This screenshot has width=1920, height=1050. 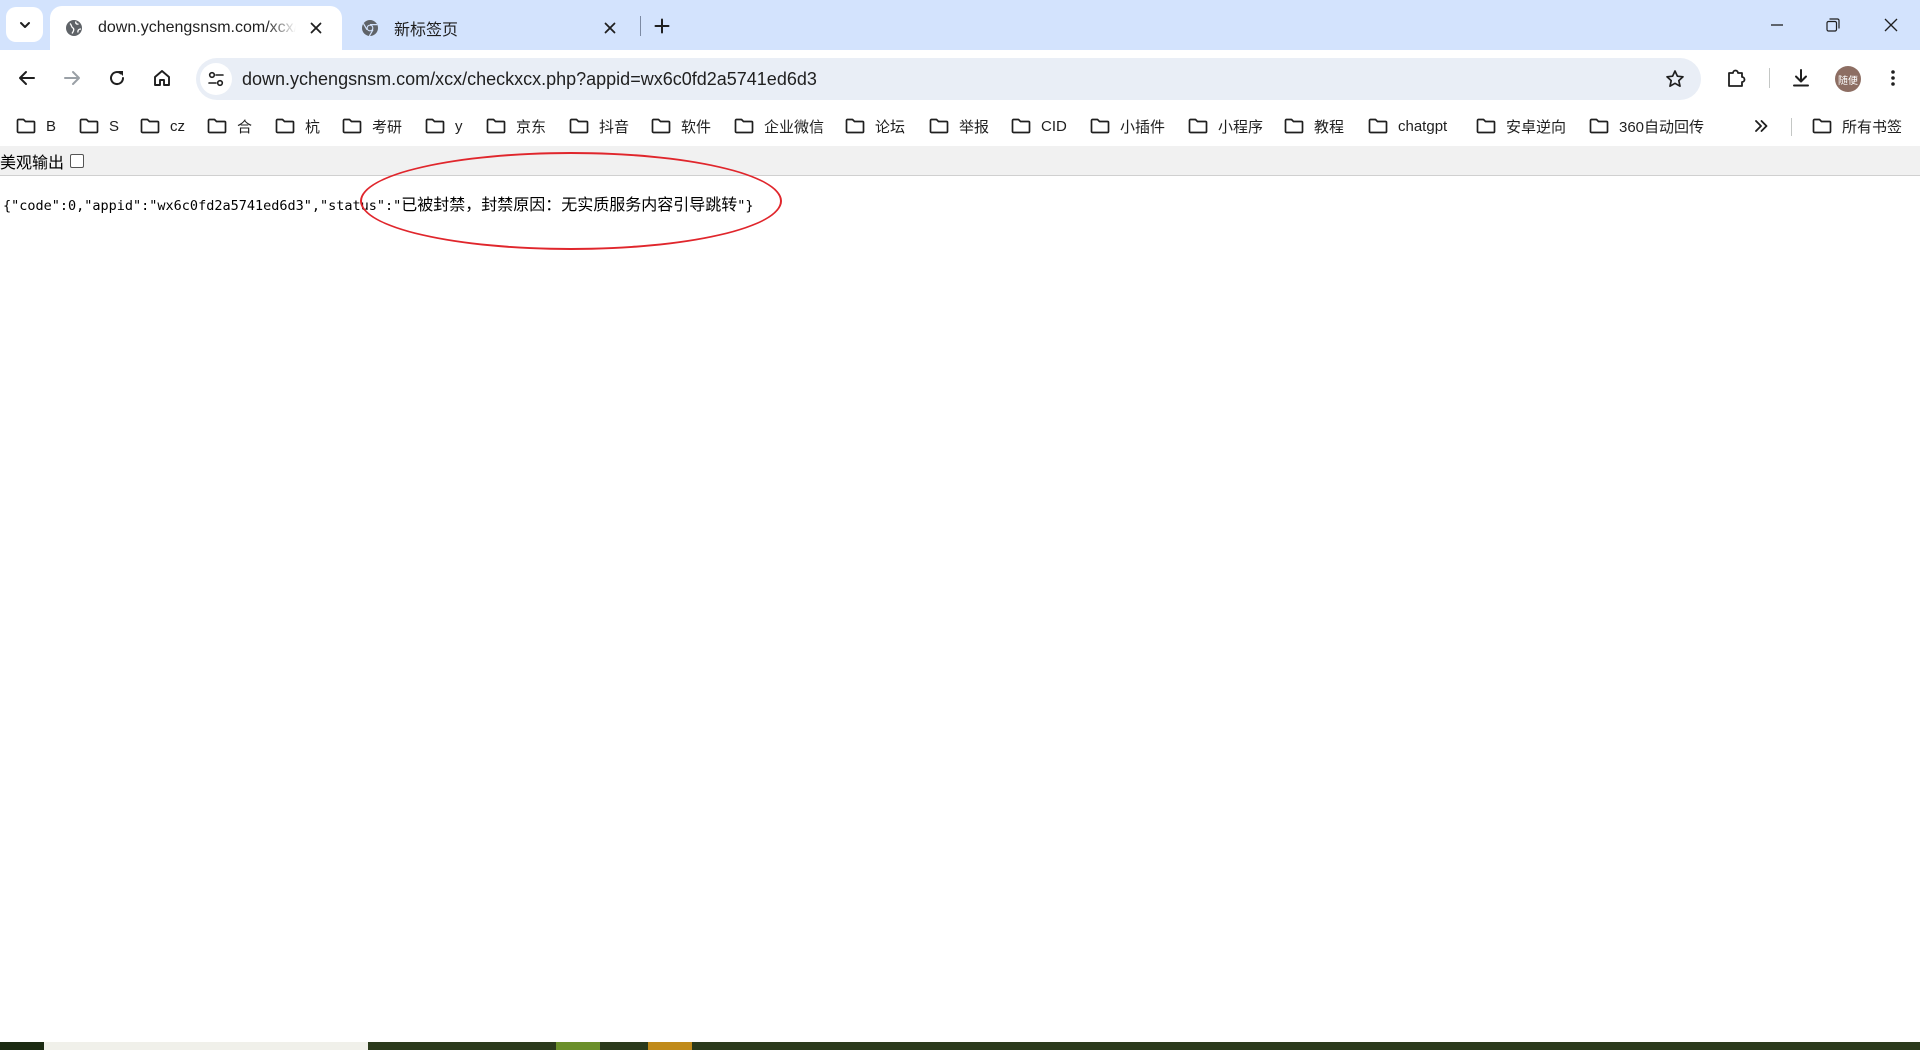 I want to click on new-tab-button, so click(x=662, y=26).